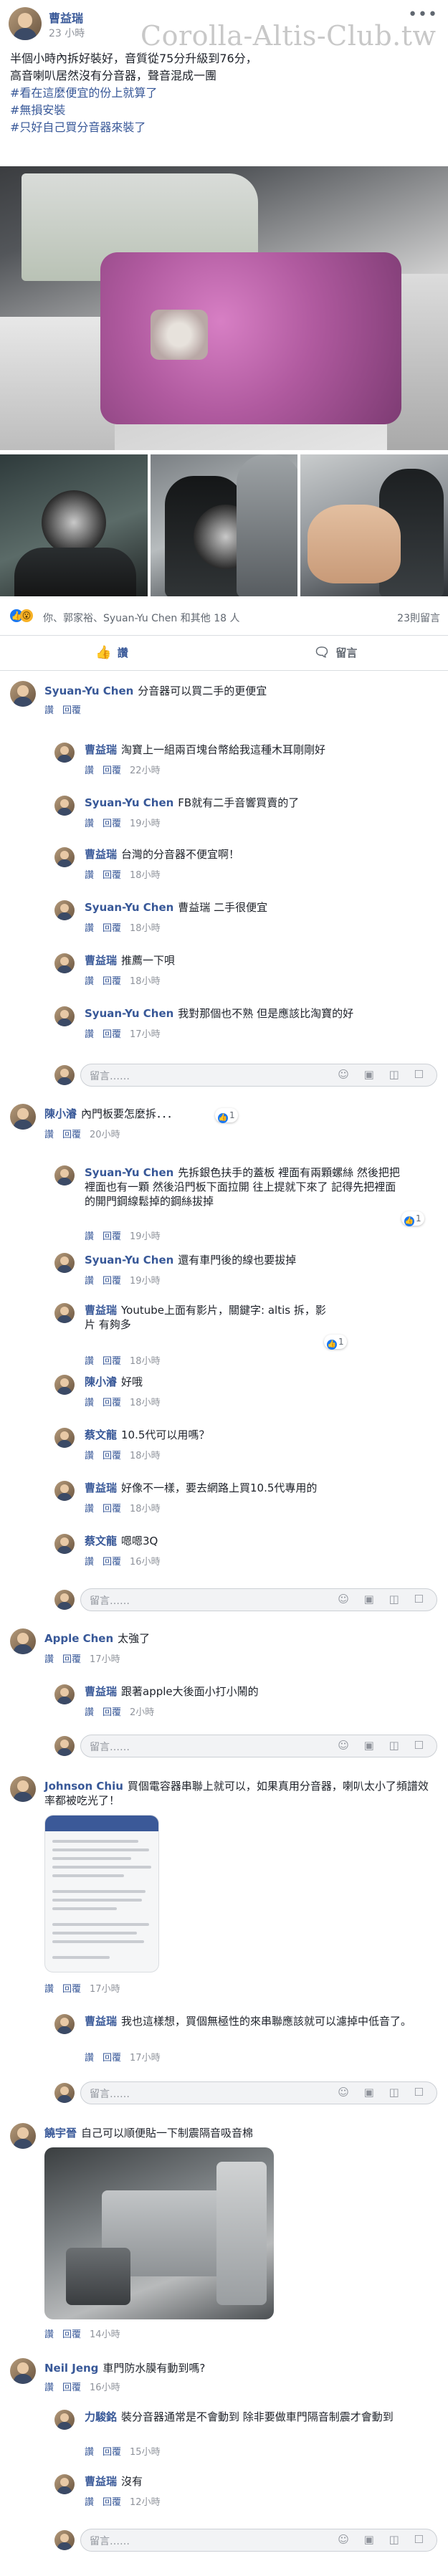  I want to click on commenter-name: 蔡文龍, so click(101, 1434).